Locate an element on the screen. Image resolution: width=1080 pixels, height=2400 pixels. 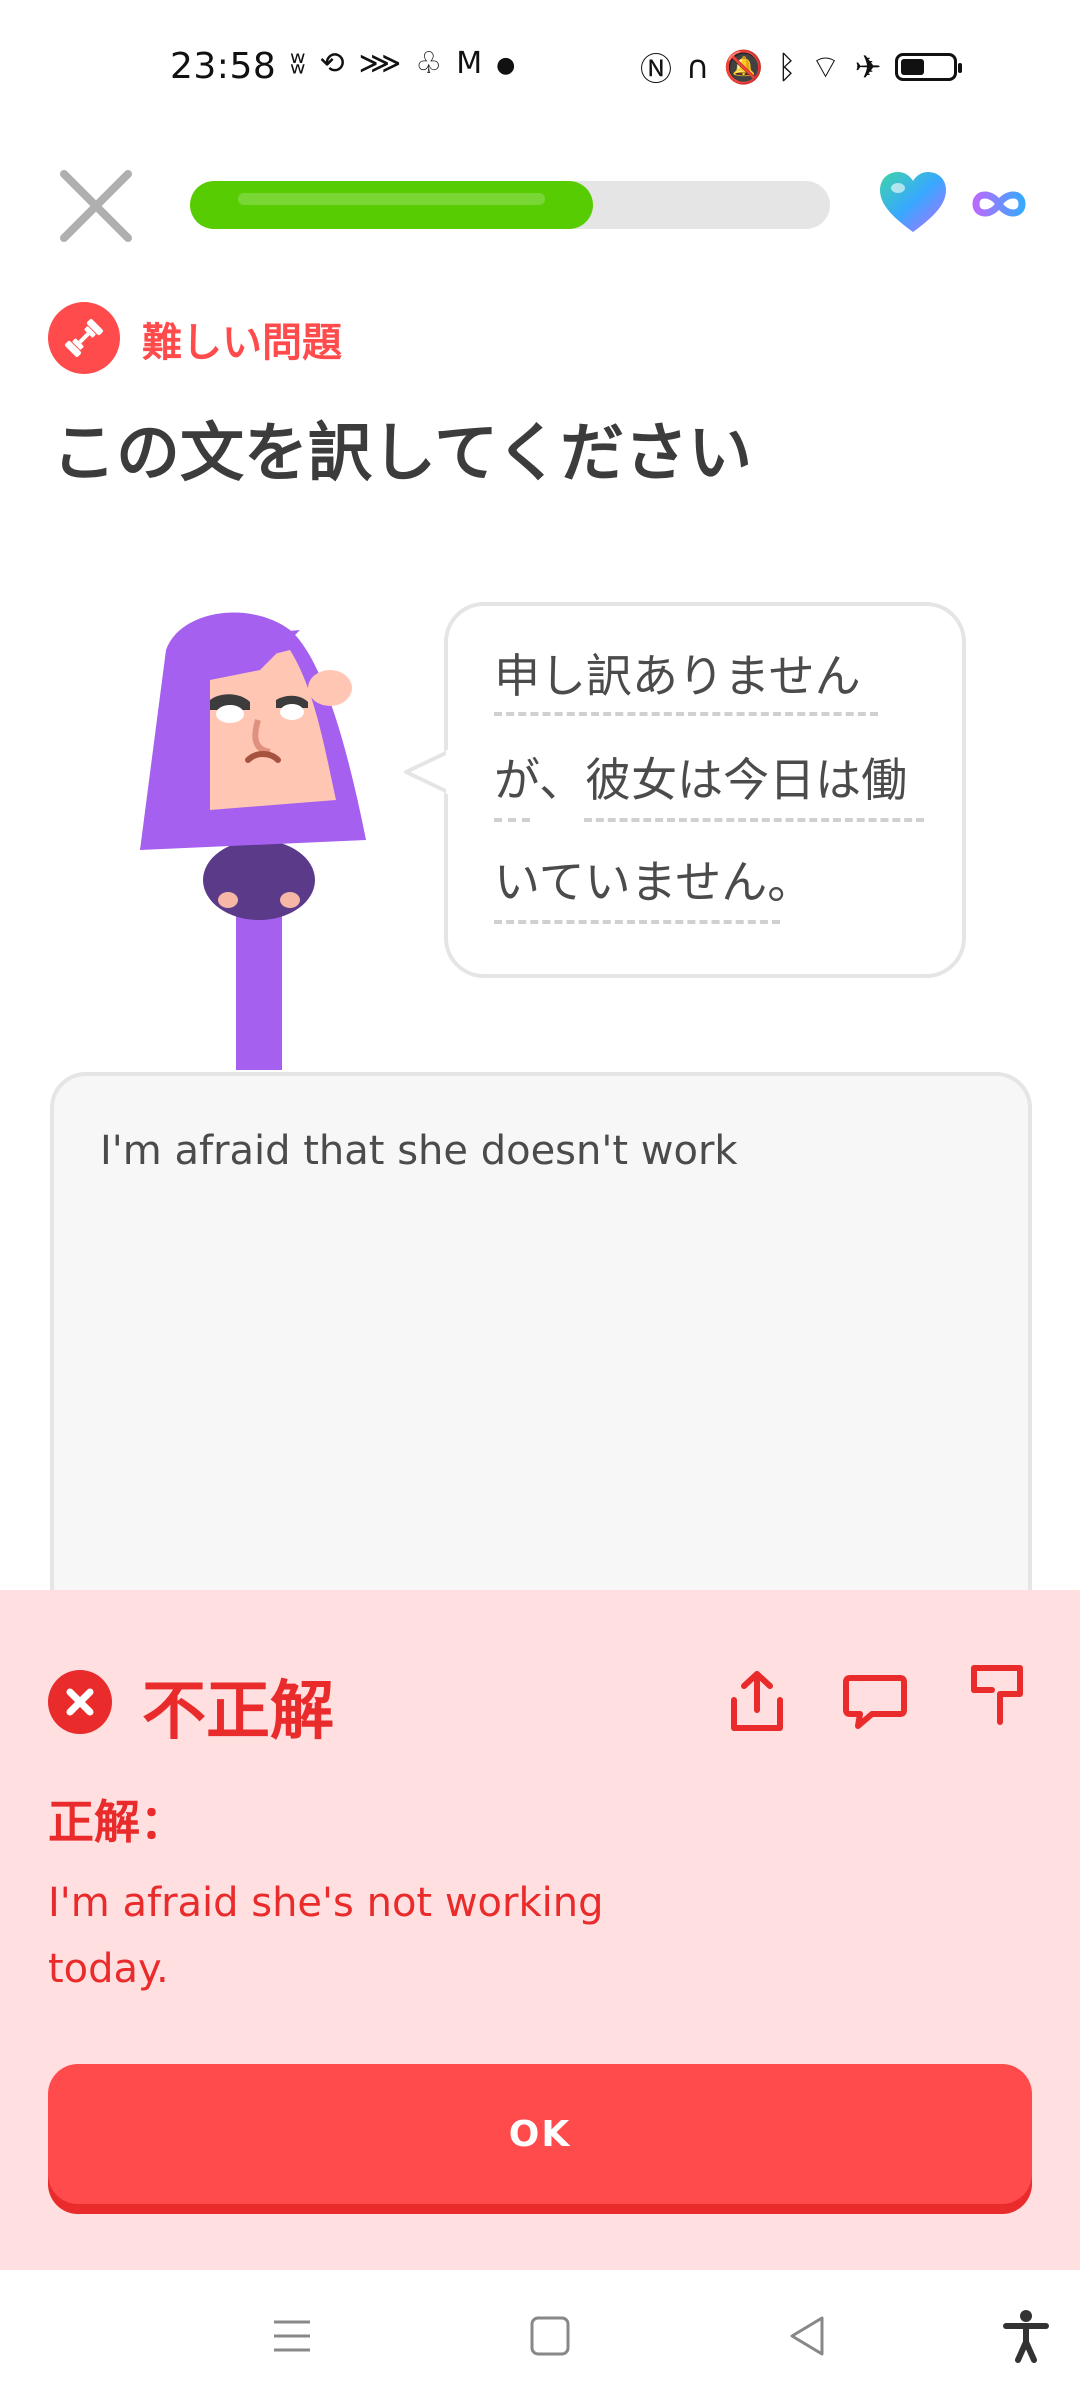
infinity-icon is located at coordinates (999, 204).